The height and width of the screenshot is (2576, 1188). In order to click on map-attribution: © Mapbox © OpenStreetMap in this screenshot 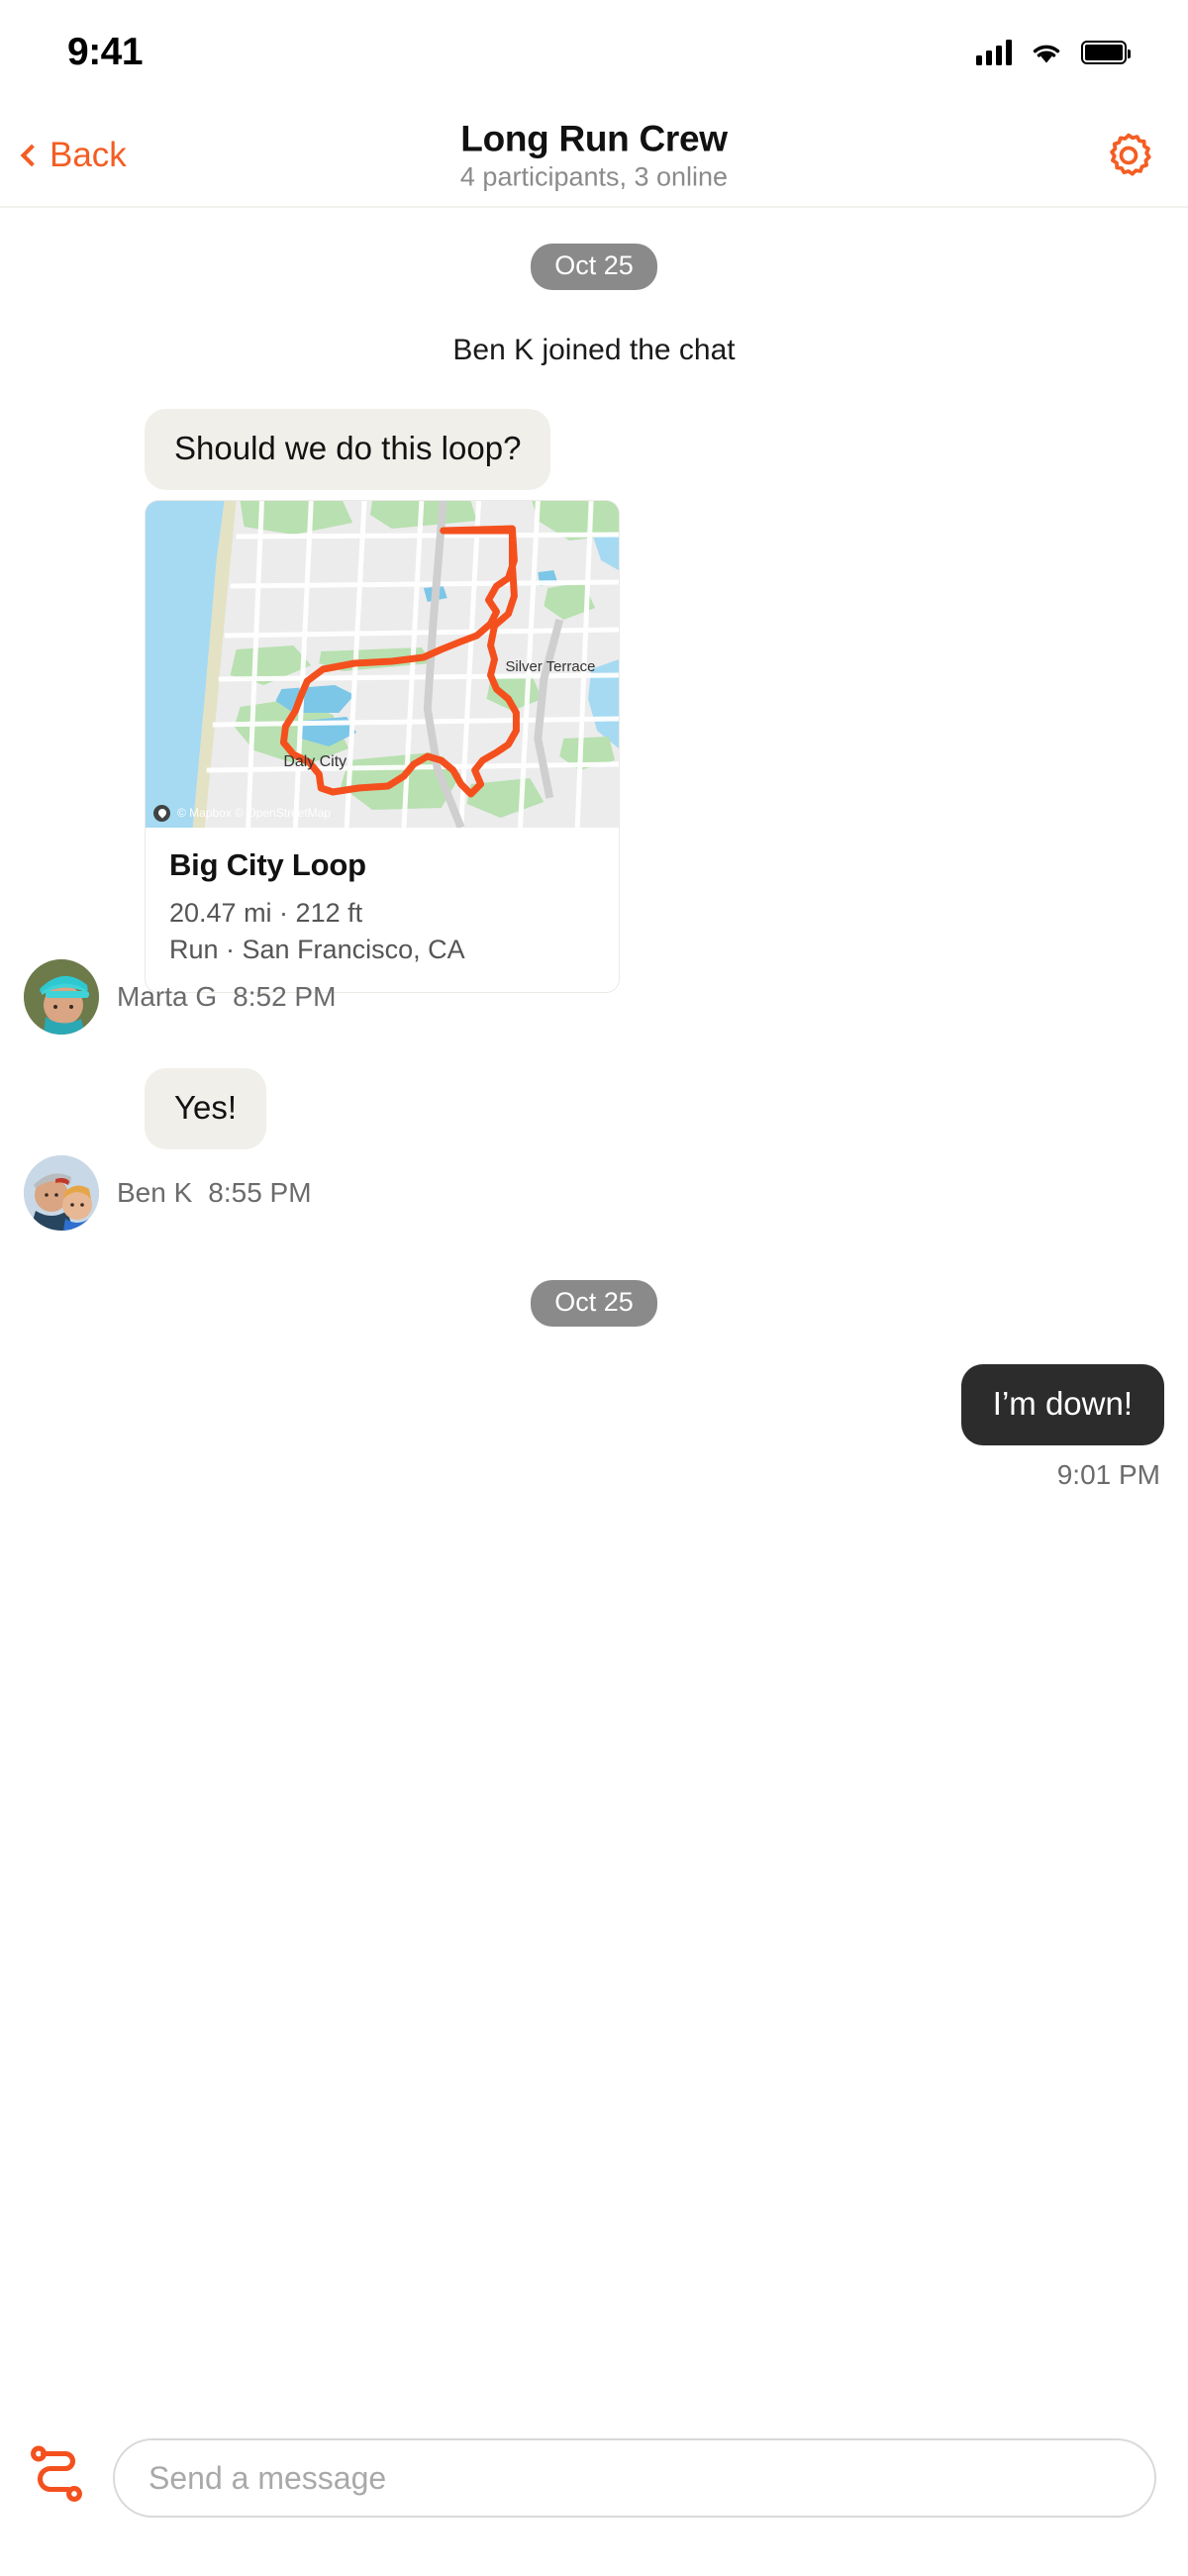, I will do `click(243, 813)`.